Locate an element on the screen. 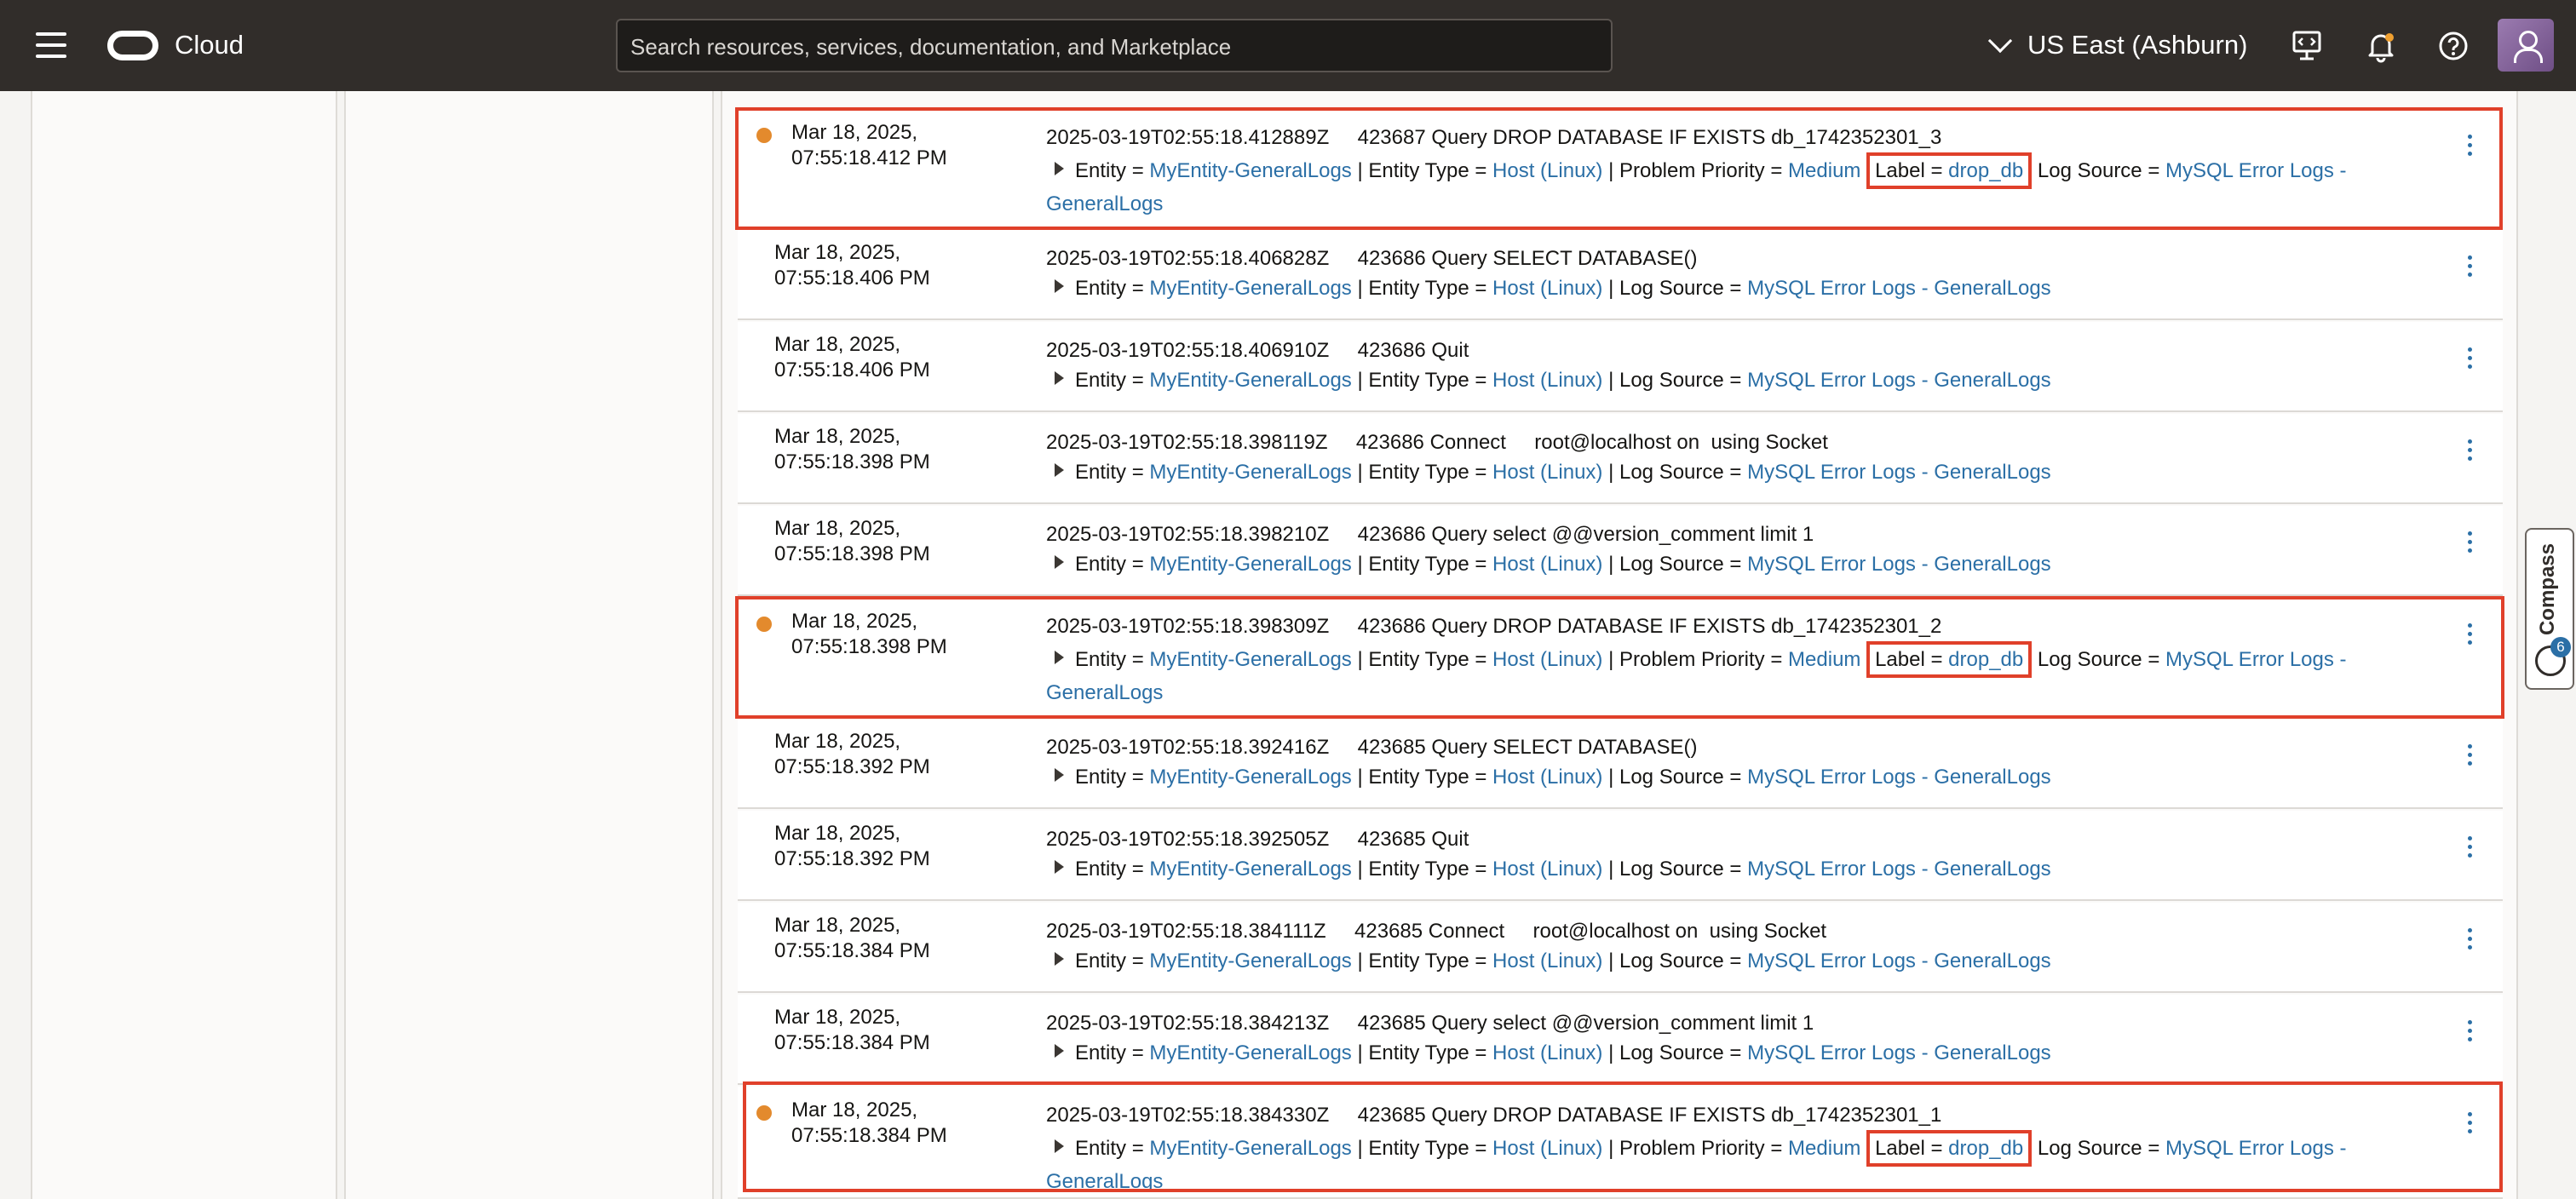  compass-count-badge: 6 is located at coordinates (2561, 647).